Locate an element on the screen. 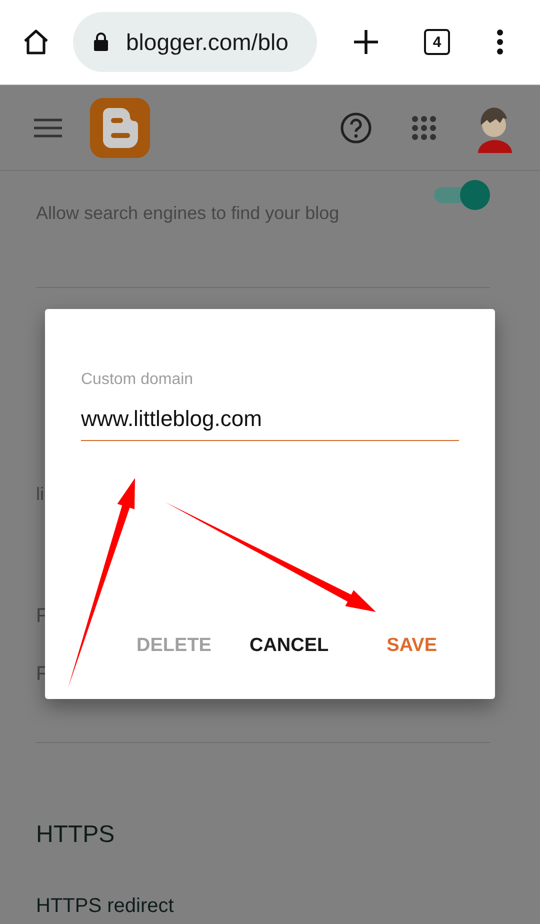 The image size is (540, 924). address-bar: blogger.com/blo is located at coordinates (195, 42).